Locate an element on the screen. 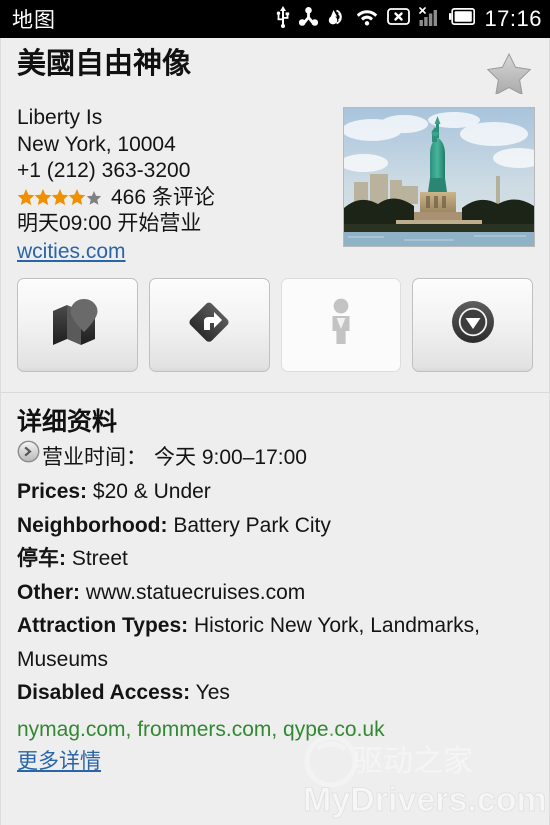 The height and width of the screenshot is (825, 550). opening-hours-row: 营业时间： 今天 9:00–17:00 is located at coordinates (275, 458).